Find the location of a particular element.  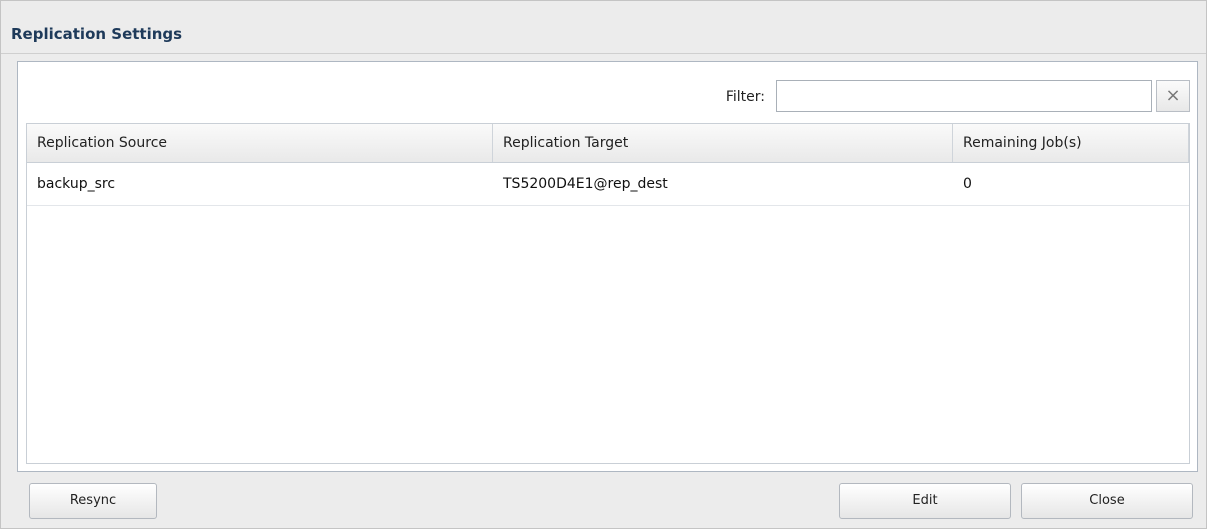

filter-label: Filter: is located at coordinates (745, 97).